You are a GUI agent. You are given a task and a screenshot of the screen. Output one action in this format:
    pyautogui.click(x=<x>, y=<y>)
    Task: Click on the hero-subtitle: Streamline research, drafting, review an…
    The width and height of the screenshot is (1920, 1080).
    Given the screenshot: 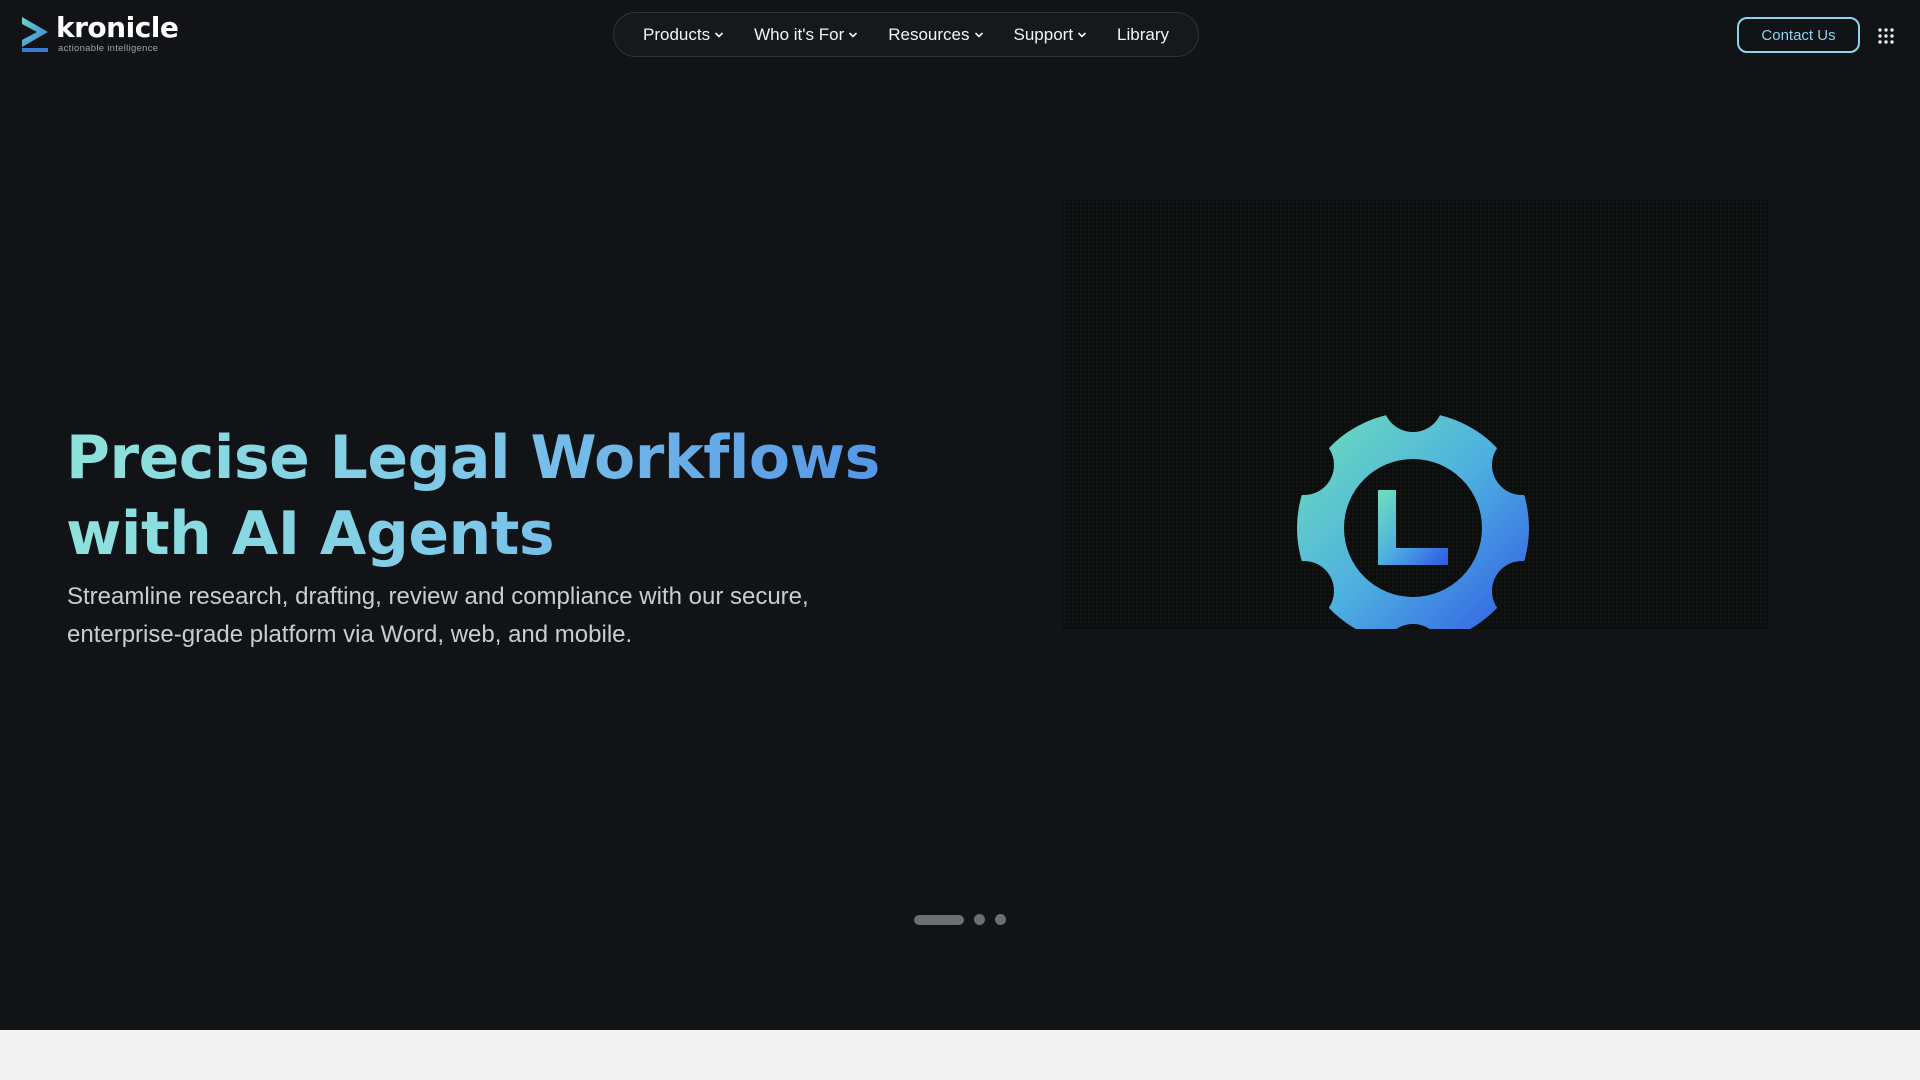 What is the action you would take?
    pyautogui.click(x=482, y=616)
    